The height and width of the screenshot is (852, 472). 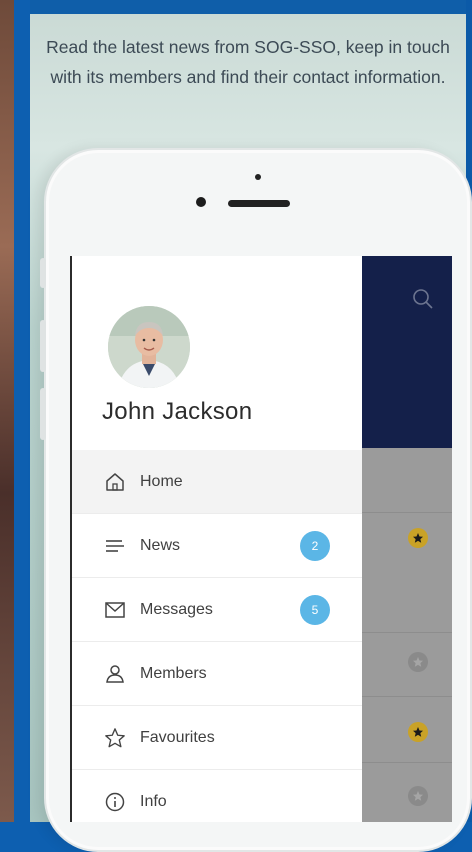 What do you see at coordinates (115, 610) in the screenshot?
I see `envelope-icon` at bounding box center [115, 610].